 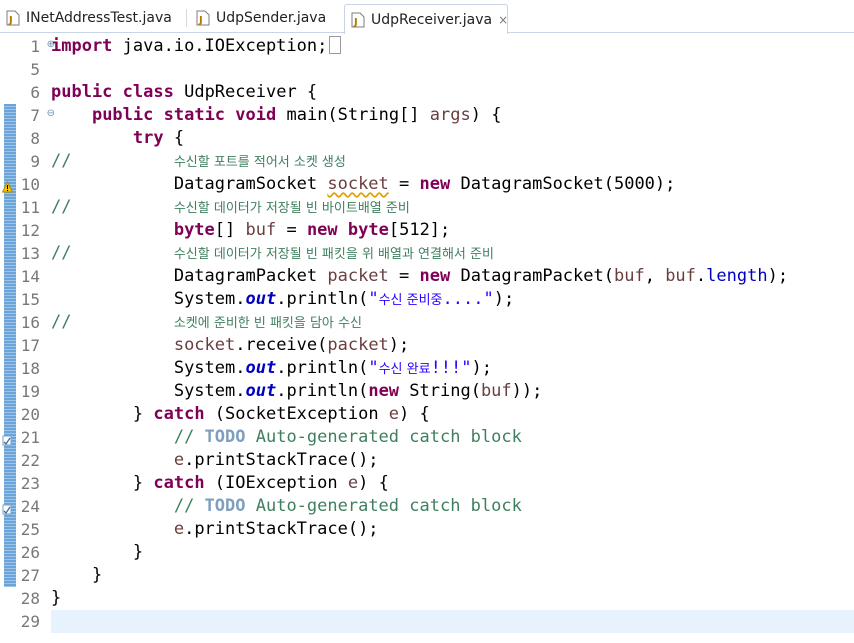 What do you see at coordinates (196, 46) in the screenshot?
I see `code-line: import java.io.IOException;` at bounding box center [196, 46].